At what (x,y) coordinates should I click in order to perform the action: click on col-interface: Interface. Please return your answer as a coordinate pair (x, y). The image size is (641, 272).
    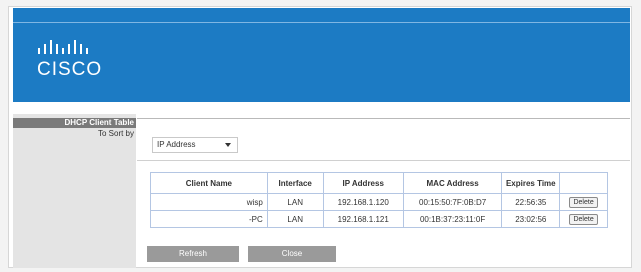
    Looking at the image, I should click on (295, 183).